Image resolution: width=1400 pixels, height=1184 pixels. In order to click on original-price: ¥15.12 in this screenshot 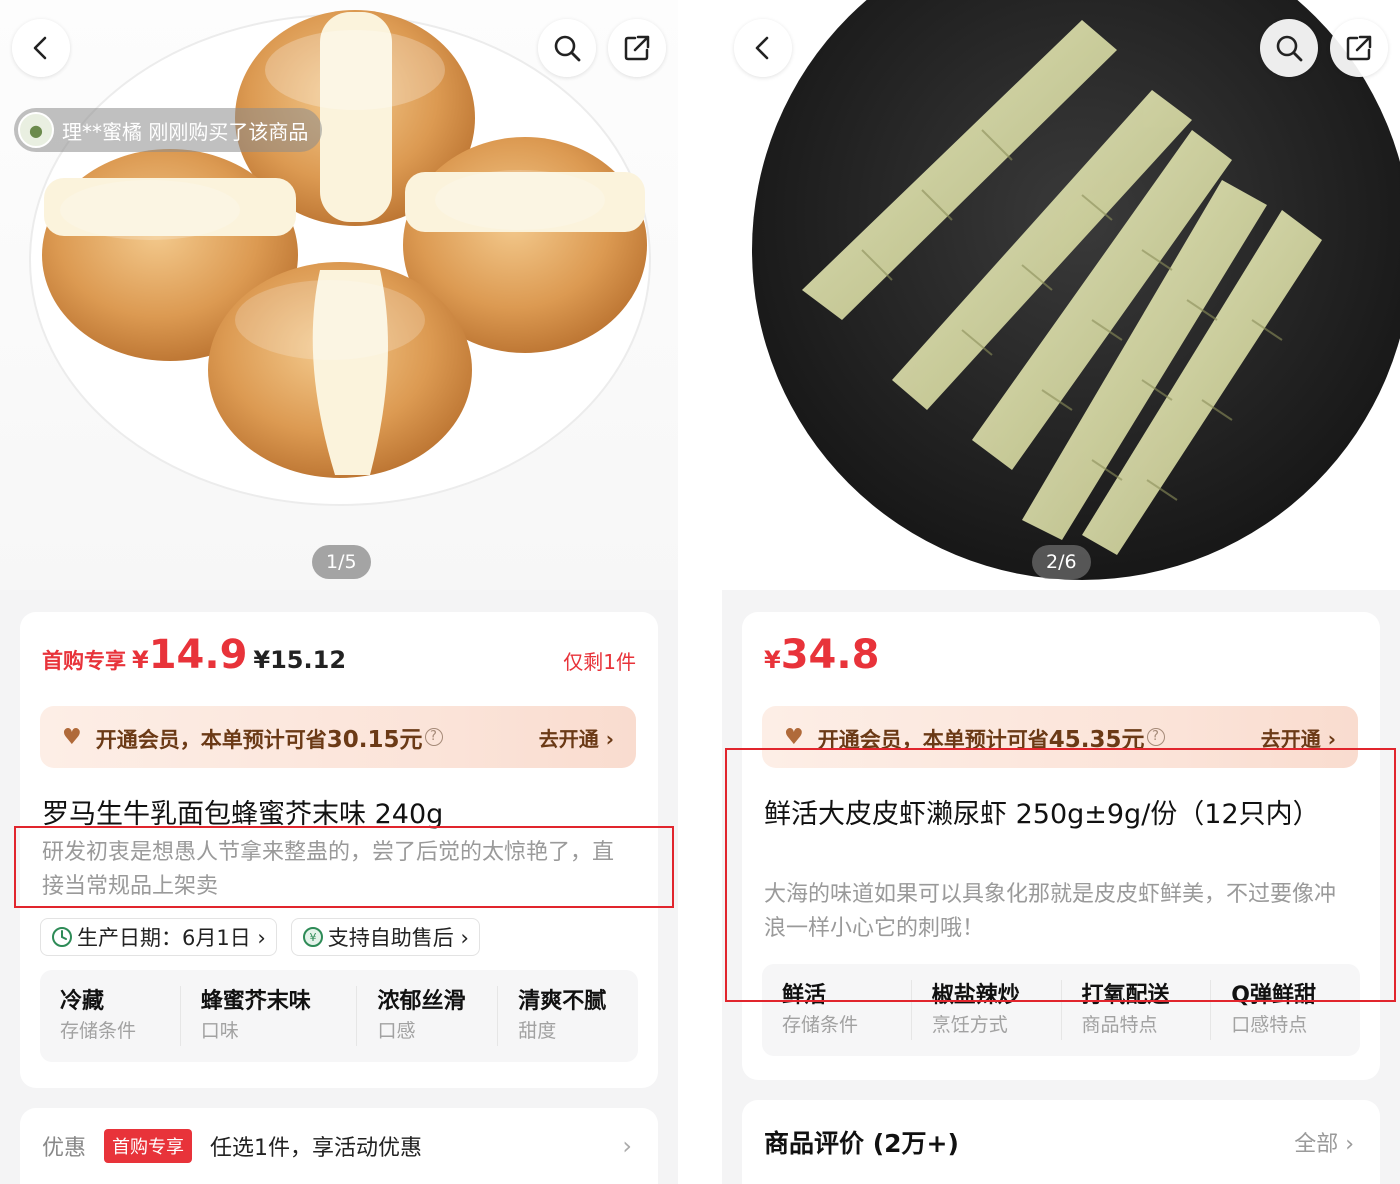, I will do `click(300, 660)`.